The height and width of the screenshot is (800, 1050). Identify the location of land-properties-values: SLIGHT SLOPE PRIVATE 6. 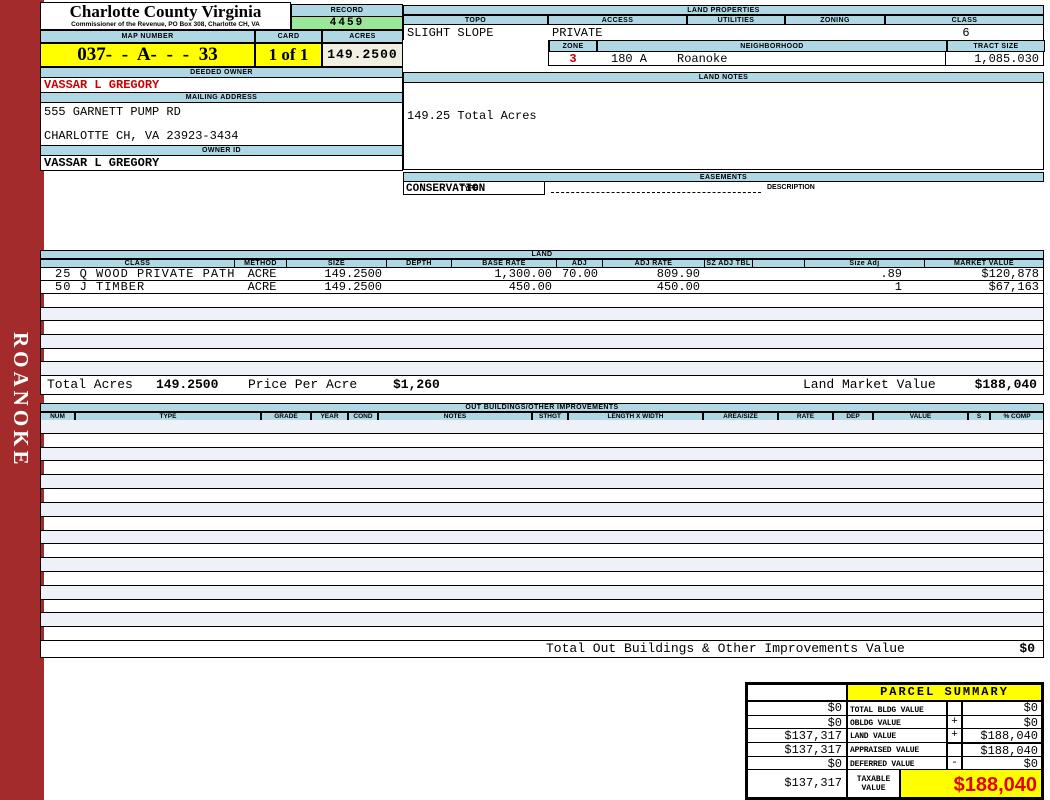
(723, 32).